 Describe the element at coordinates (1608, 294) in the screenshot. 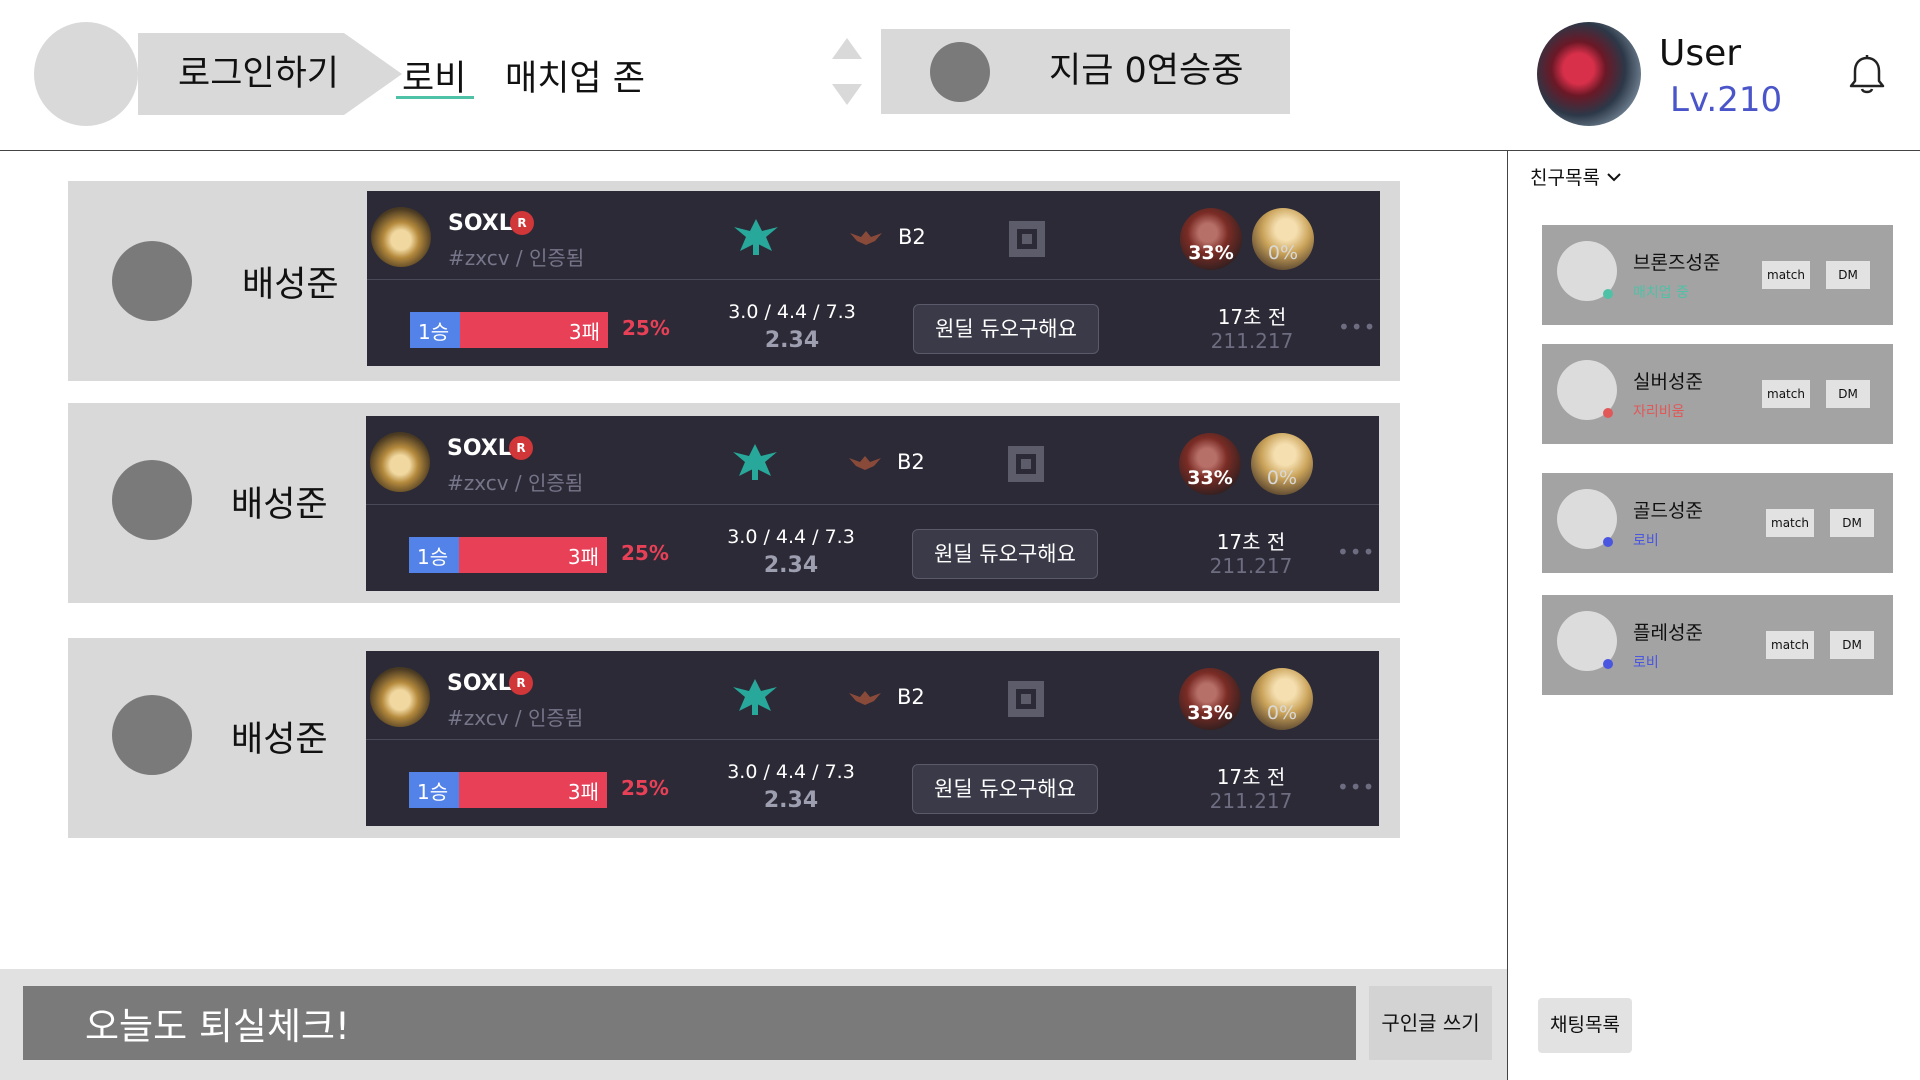

I see `status-dot-icon` at that location.